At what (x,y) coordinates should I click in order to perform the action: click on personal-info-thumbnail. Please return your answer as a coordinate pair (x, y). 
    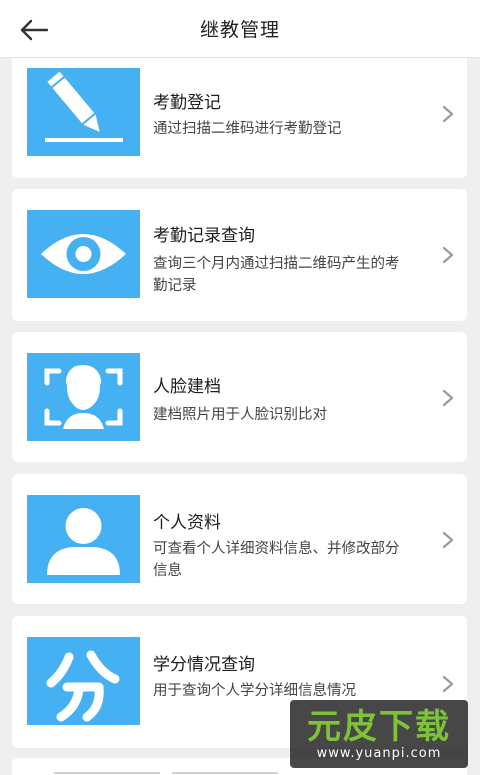
    Looking at the image, I should click on (83, 539).